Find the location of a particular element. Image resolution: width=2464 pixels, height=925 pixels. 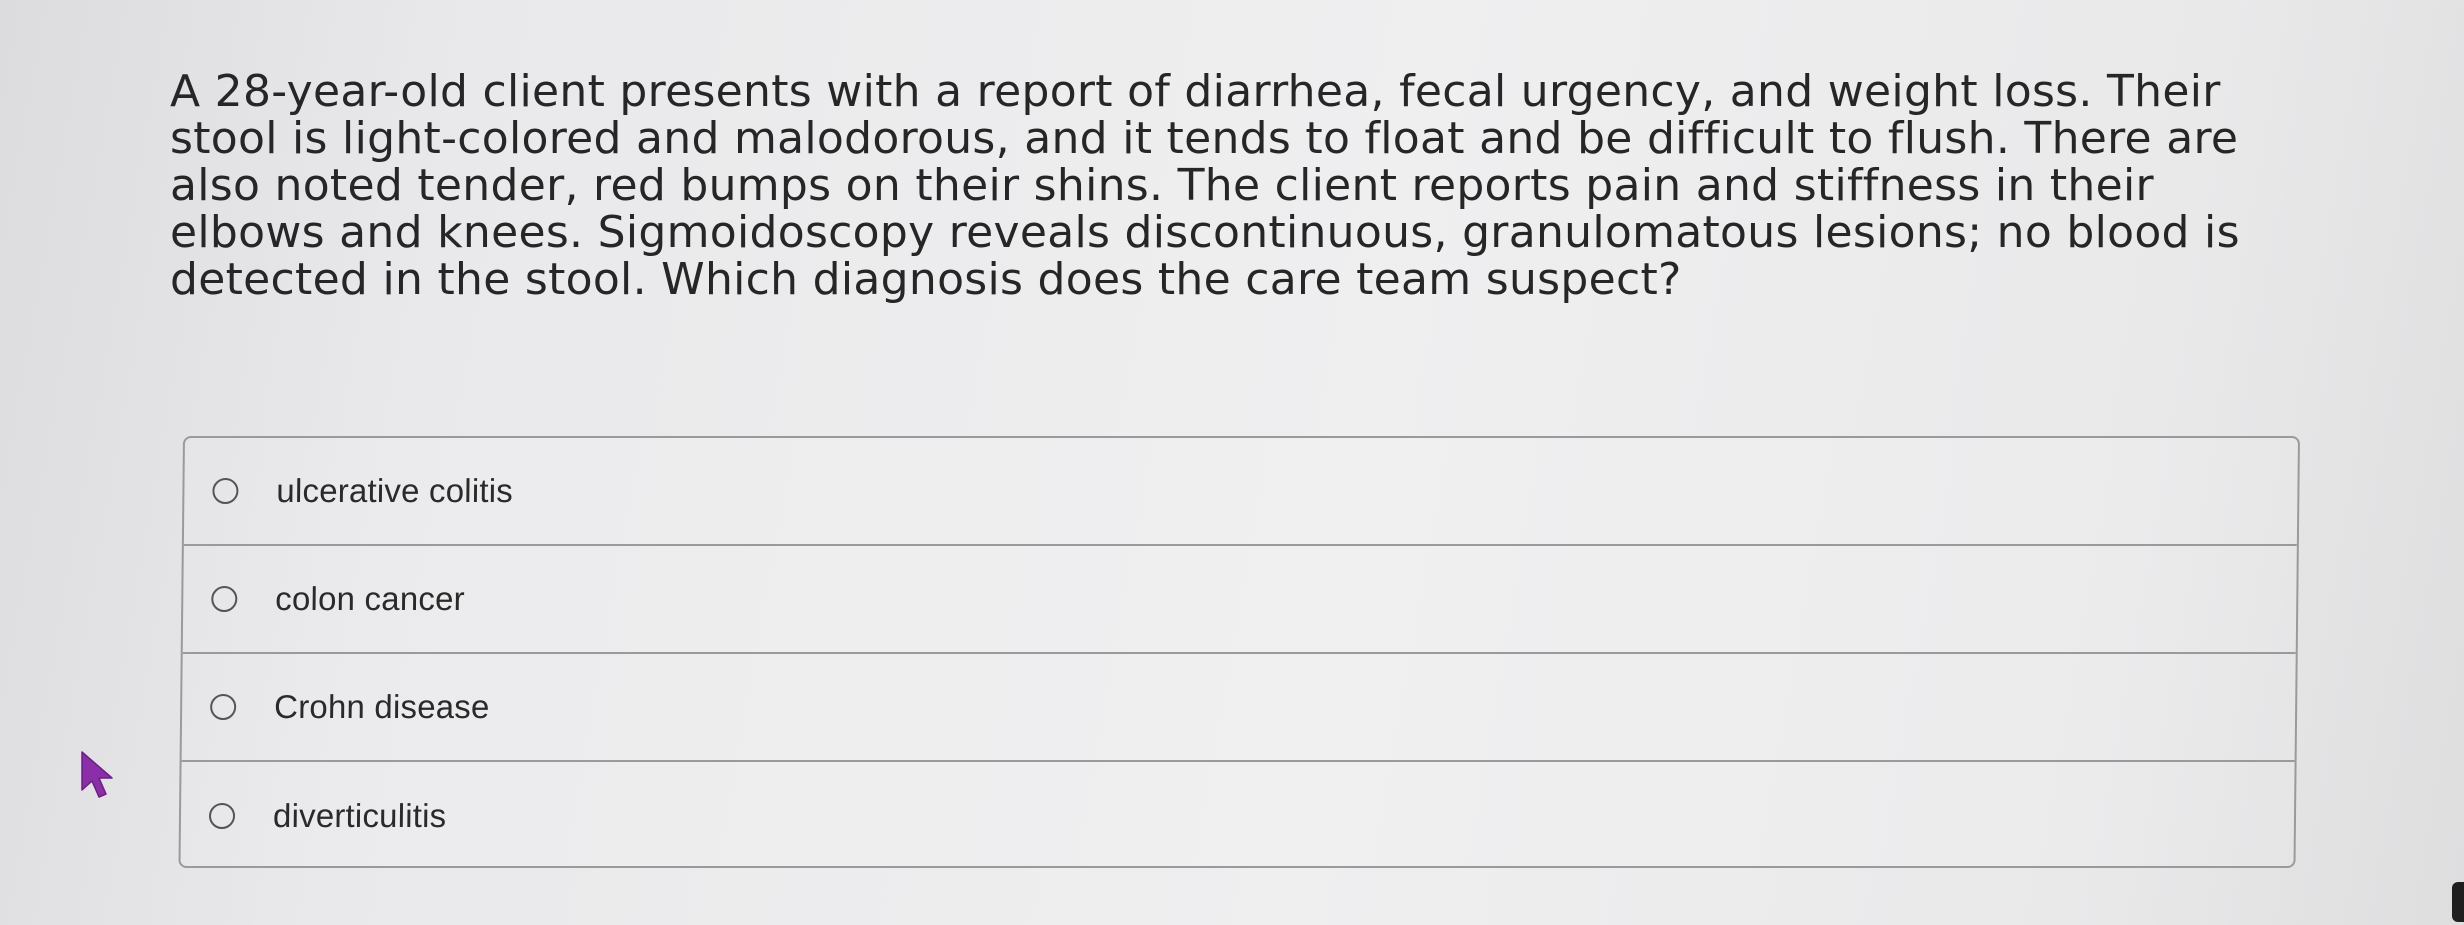

option-label: diverticulitis is located at coordinates (359, 815).